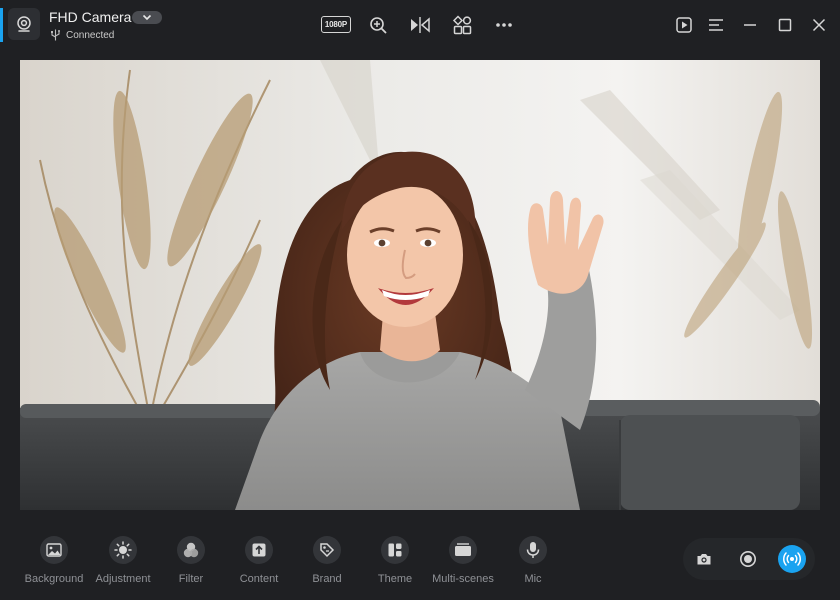  What do you see at coordinates (792, 559) in the screenshot?
I see `live-broadcast-icon` at bounding box center [792, 559].